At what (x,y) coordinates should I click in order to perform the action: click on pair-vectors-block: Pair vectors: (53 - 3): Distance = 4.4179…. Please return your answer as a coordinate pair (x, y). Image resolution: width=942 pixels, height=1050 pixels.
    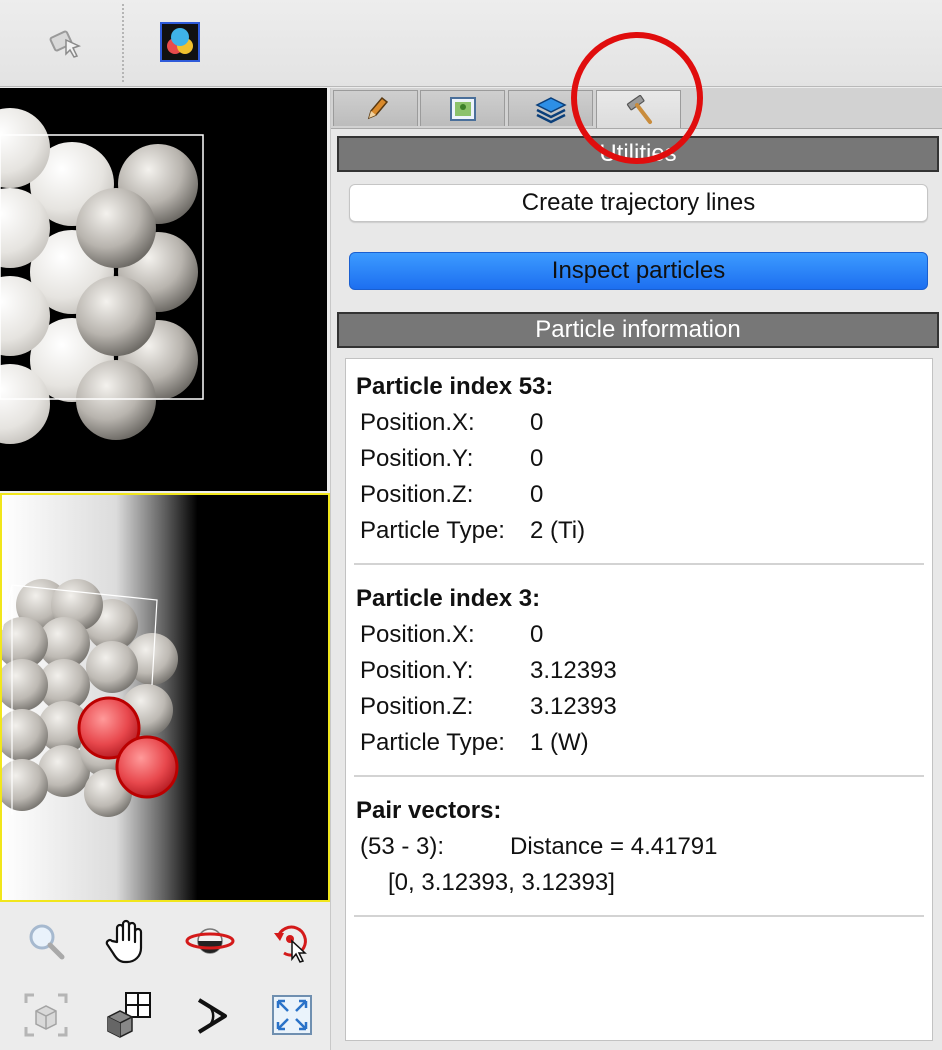
    Looking at the image, I should click on (536, 847).